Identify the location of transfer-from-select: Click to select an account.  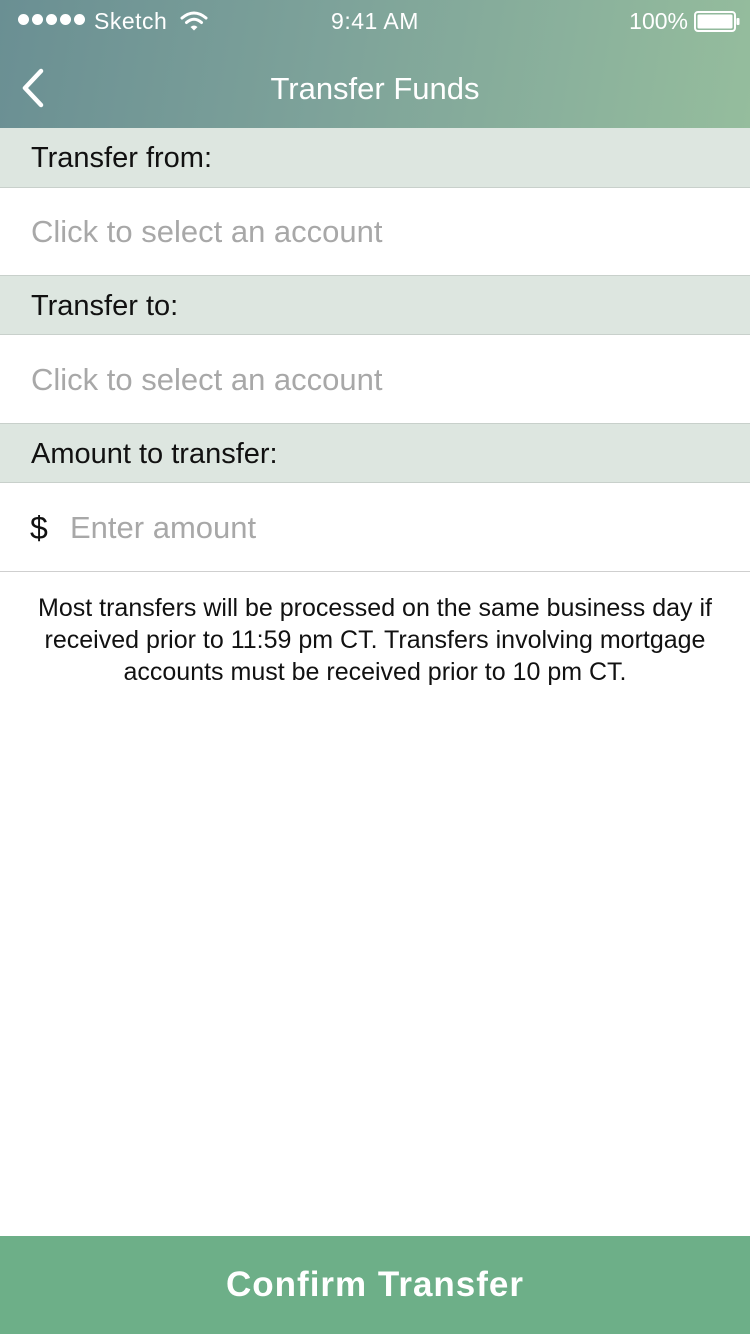
(375, 232).